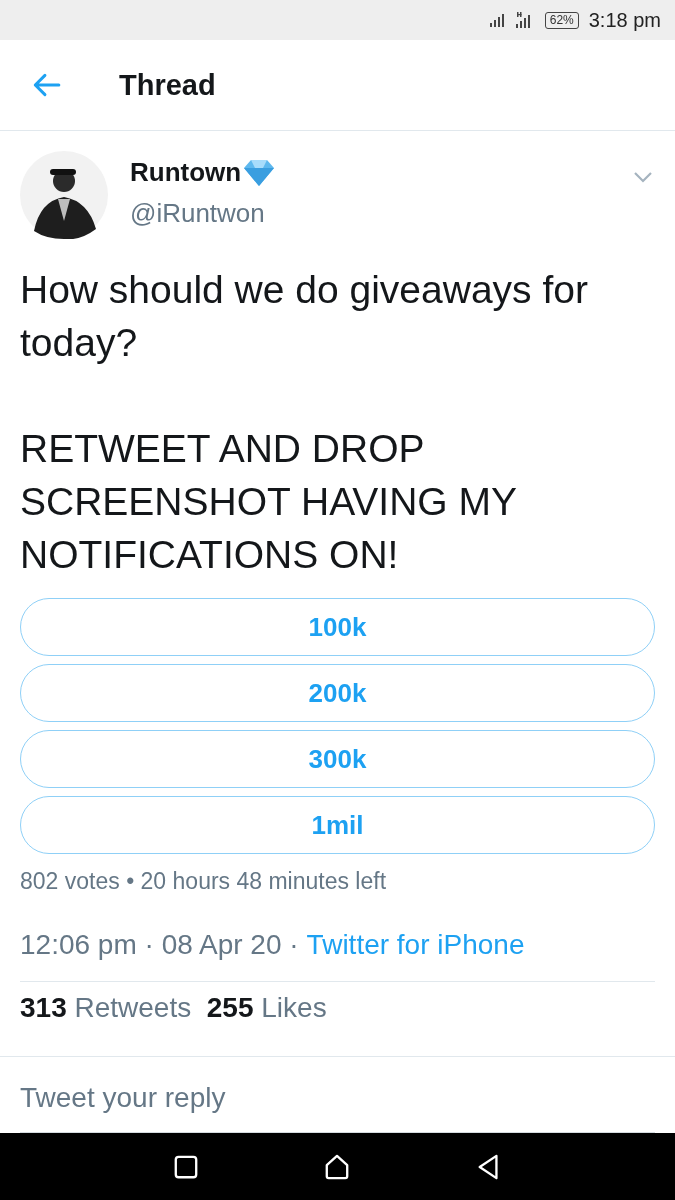  Describe the element at coordinates (337, 759) in the screenshot. I see `poll-option: 300k` at that location.